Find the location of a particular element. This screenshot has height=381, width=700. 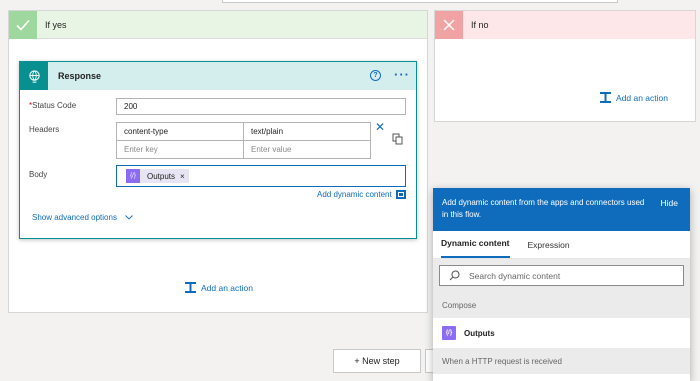

response-card-title: Response is located at coordinates (80, 76).